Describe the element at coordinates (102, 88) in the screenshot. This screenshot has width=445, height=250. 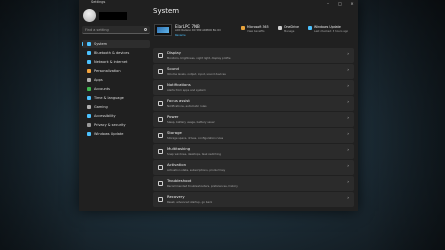
I see `sidebar-item-label: Accounts` at that location.